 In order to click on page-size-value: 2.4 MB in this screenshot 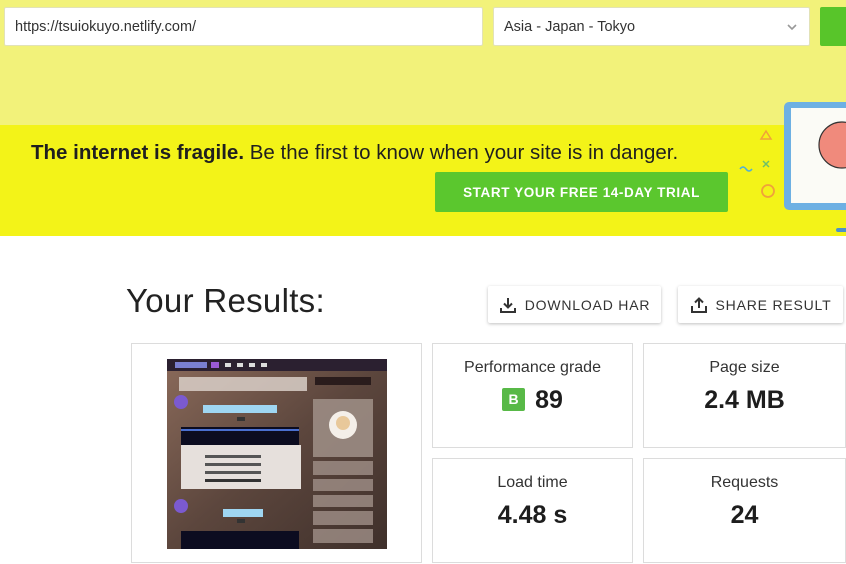, I will do `click(744, 400)`.